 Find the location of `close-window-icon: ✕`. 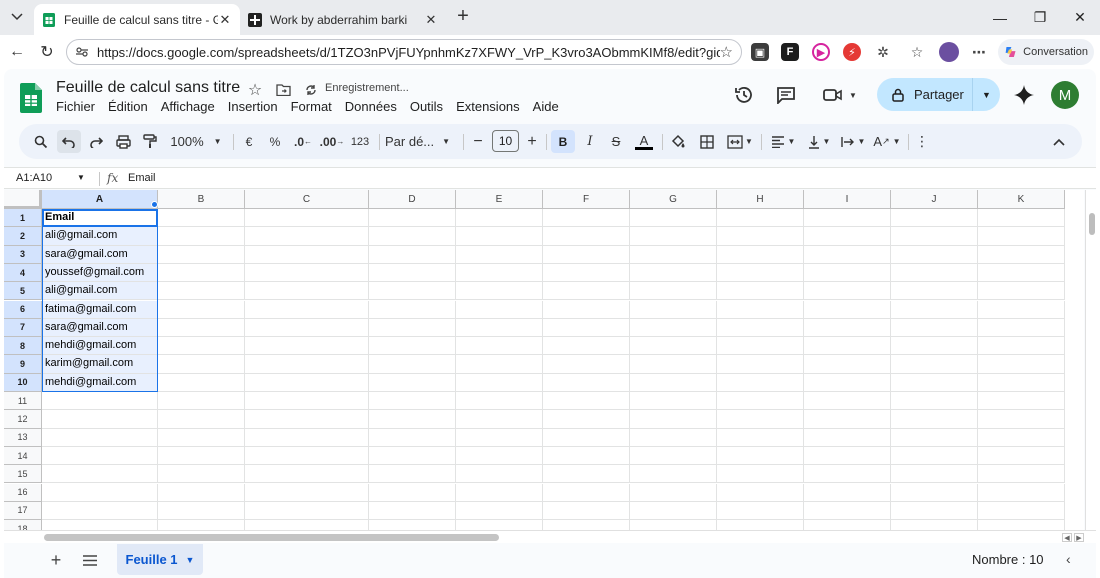

close-window-icon: ✕ is located at coordinates (1080, 17).